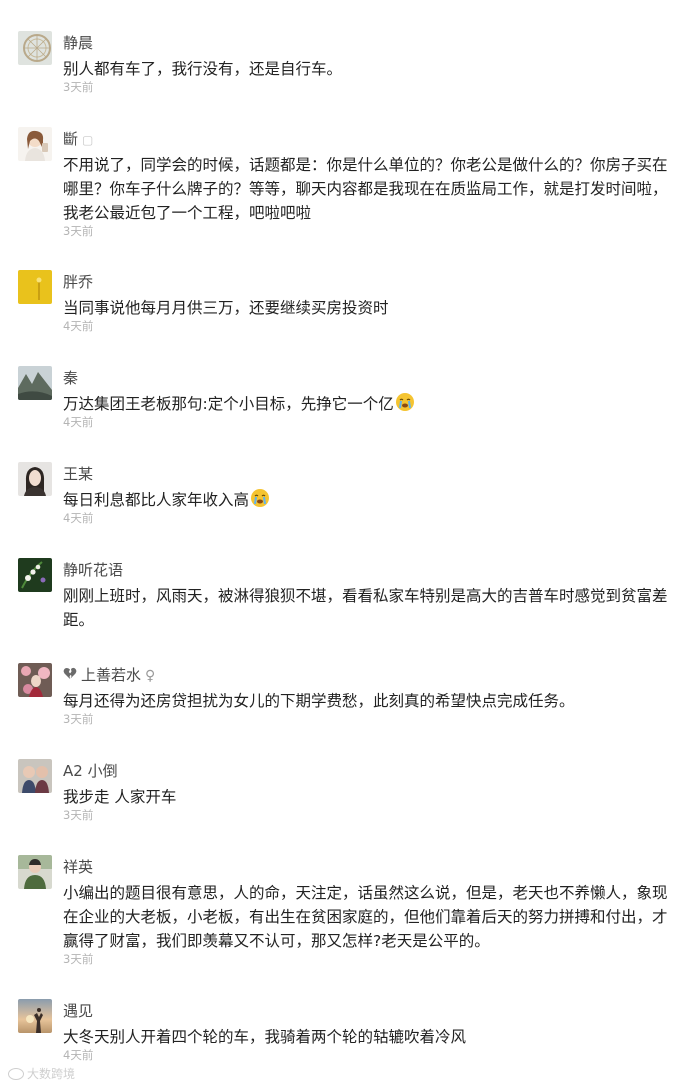  I want to click on pink-blossom-avatar, so click(35, 680).